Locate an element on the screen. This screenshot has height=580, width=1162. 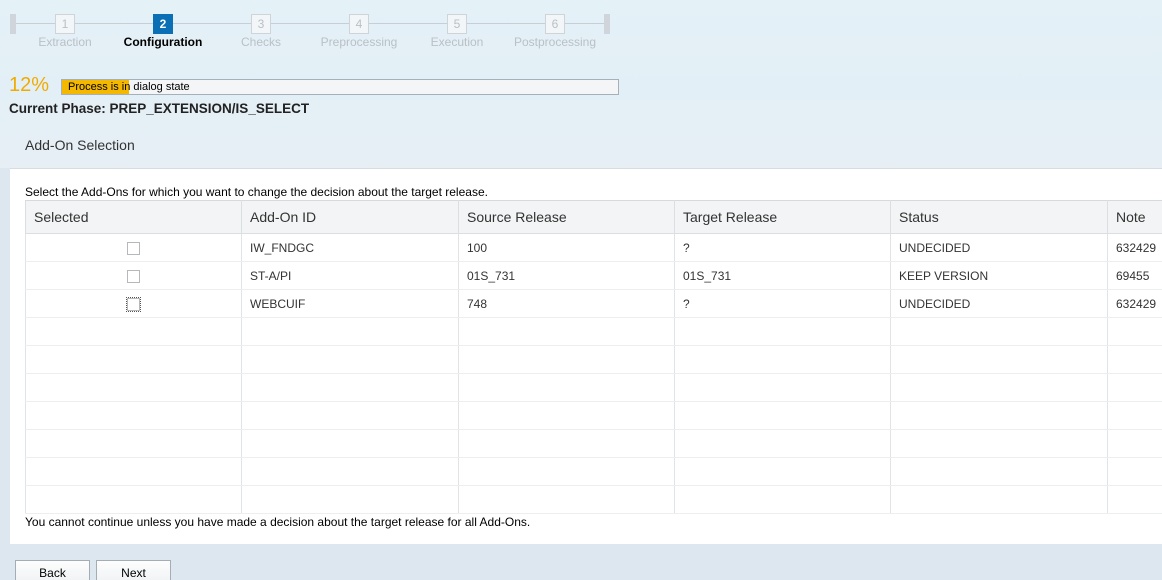
progress-bar: Process is in dialog state is located at coordinates (340, 87).